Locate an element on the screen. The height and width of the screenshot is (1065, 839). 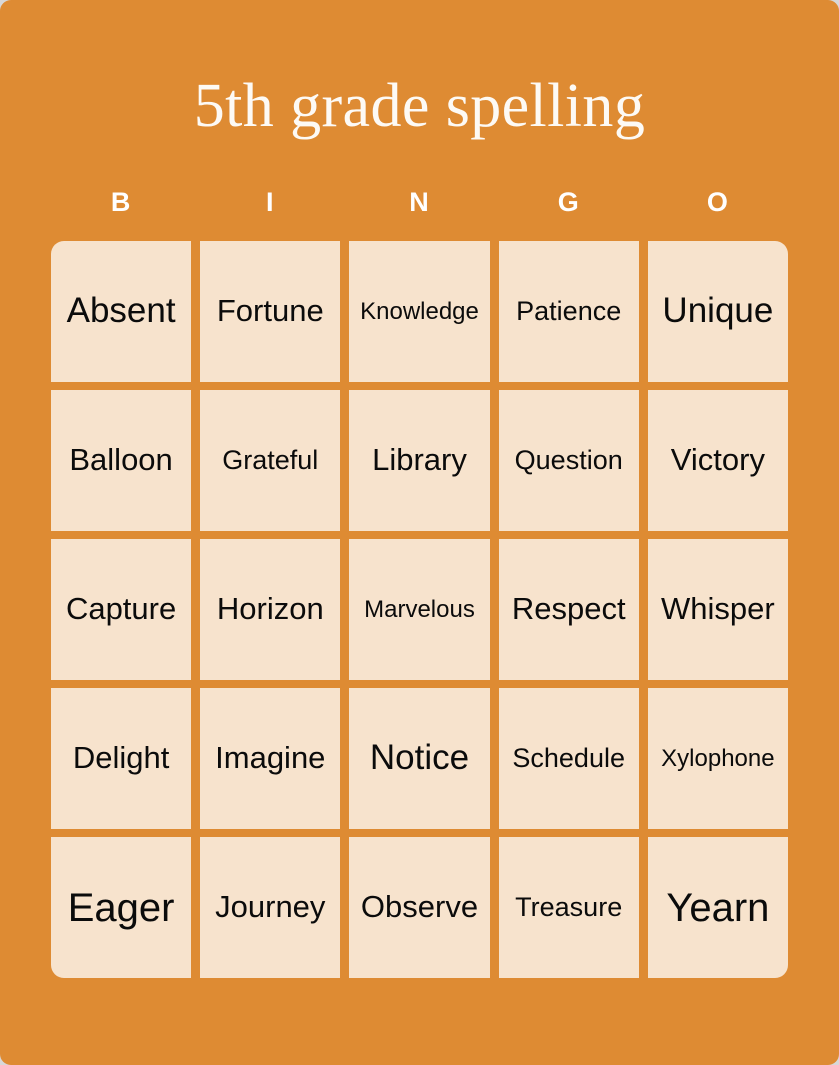
bingo-cell: Yearn is located at coordinates (717, 907).